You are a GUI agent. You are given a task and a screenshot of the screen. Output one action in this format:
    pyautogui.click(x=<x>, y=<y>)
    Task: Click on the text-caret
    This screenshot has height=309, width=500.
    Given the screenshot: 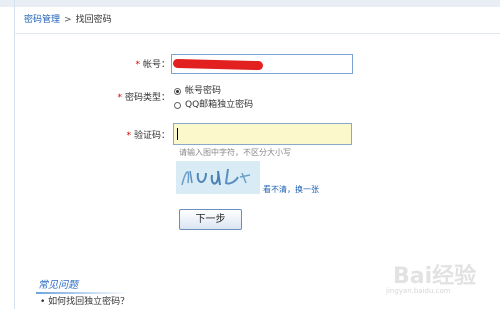 What is the action you would take?
    pyautogui.click(x=177, y=134)
    